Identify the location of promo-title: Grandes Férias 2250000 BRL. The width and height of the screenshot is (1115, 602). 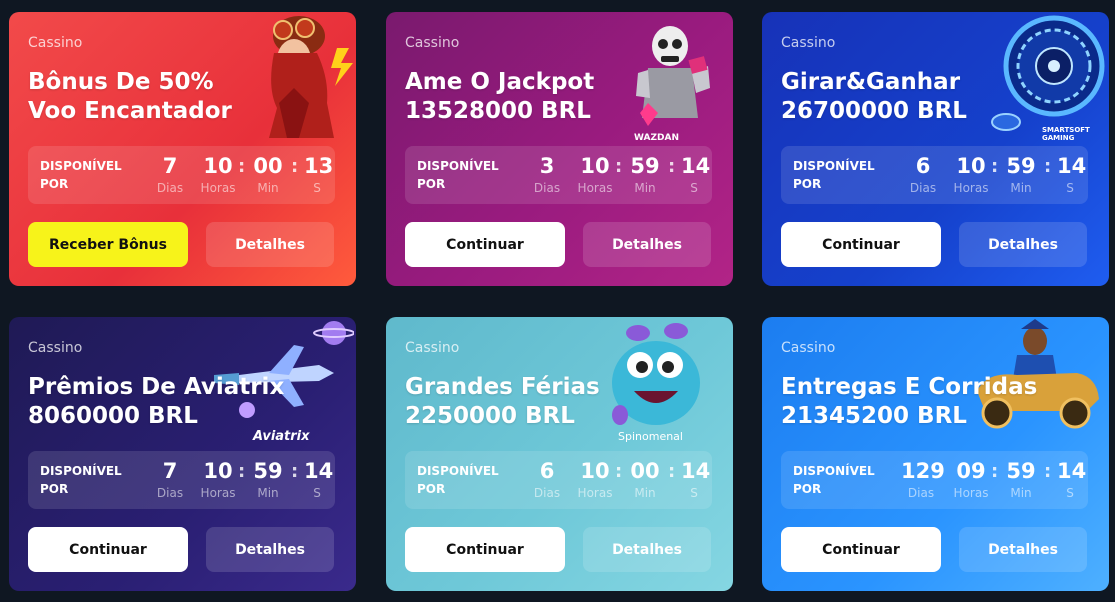
(535, 402).